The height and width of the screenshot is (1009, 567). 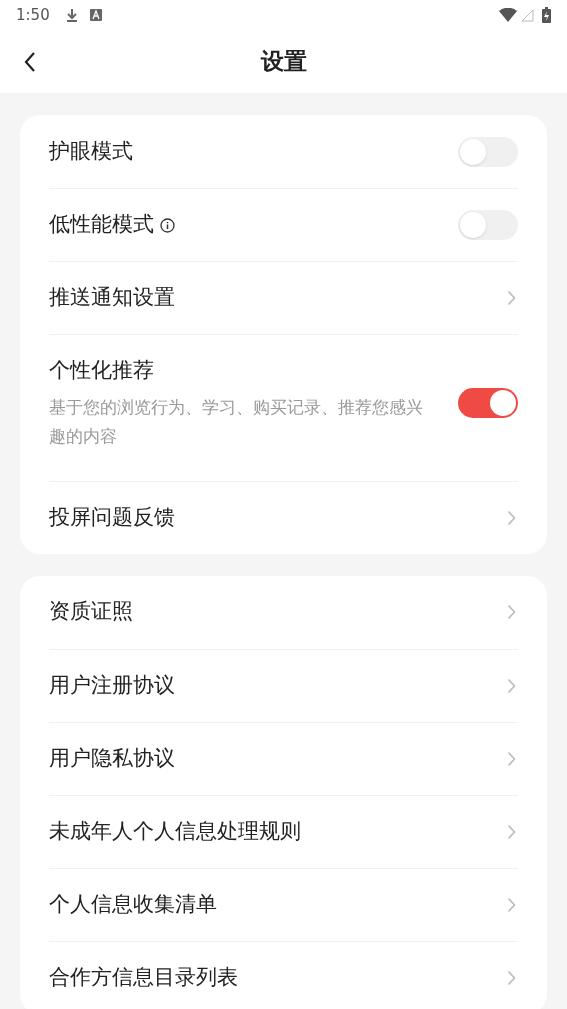 What do you see at coordinates (91, 612) in the screenshot?
I see `setting-label: 资质证照` at bounding box center [91, 612].